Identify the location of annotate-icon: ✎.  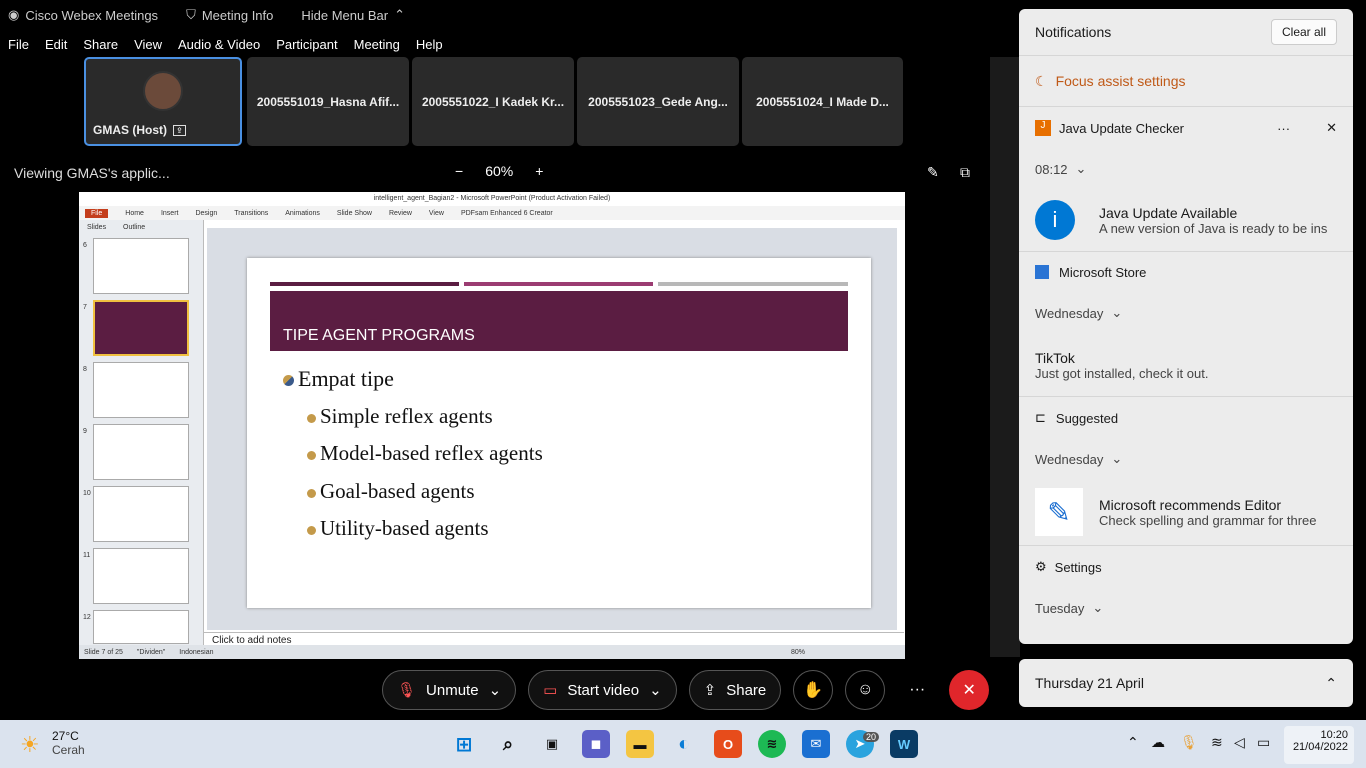
(933, 172).